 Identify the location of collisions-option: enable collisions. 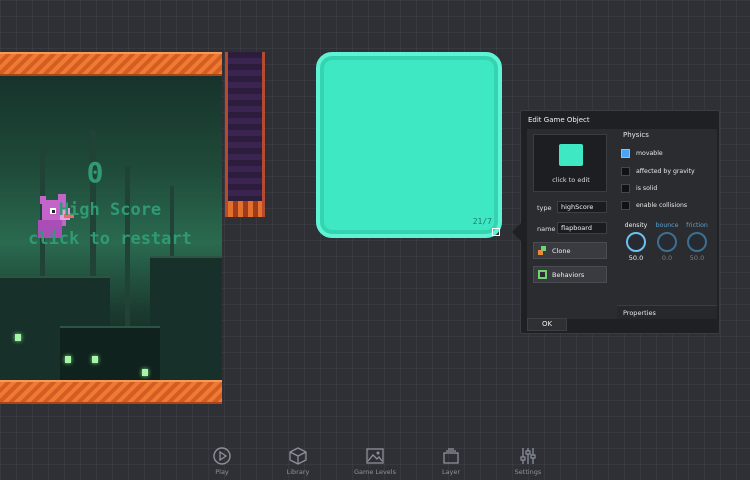
(667, 205).